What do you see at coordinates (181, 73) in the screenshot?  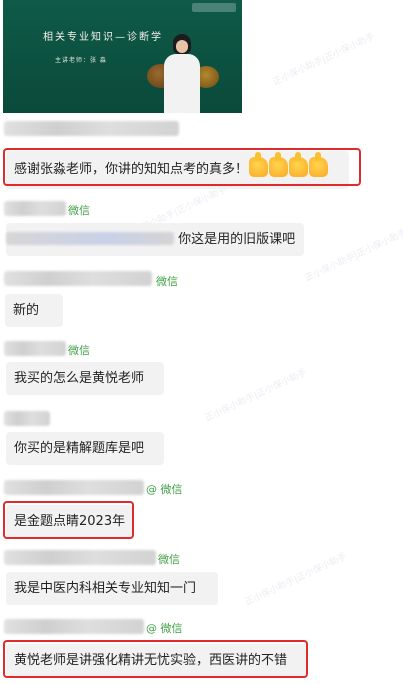 I see `teacher-figure` at bounding box center [181, 73].